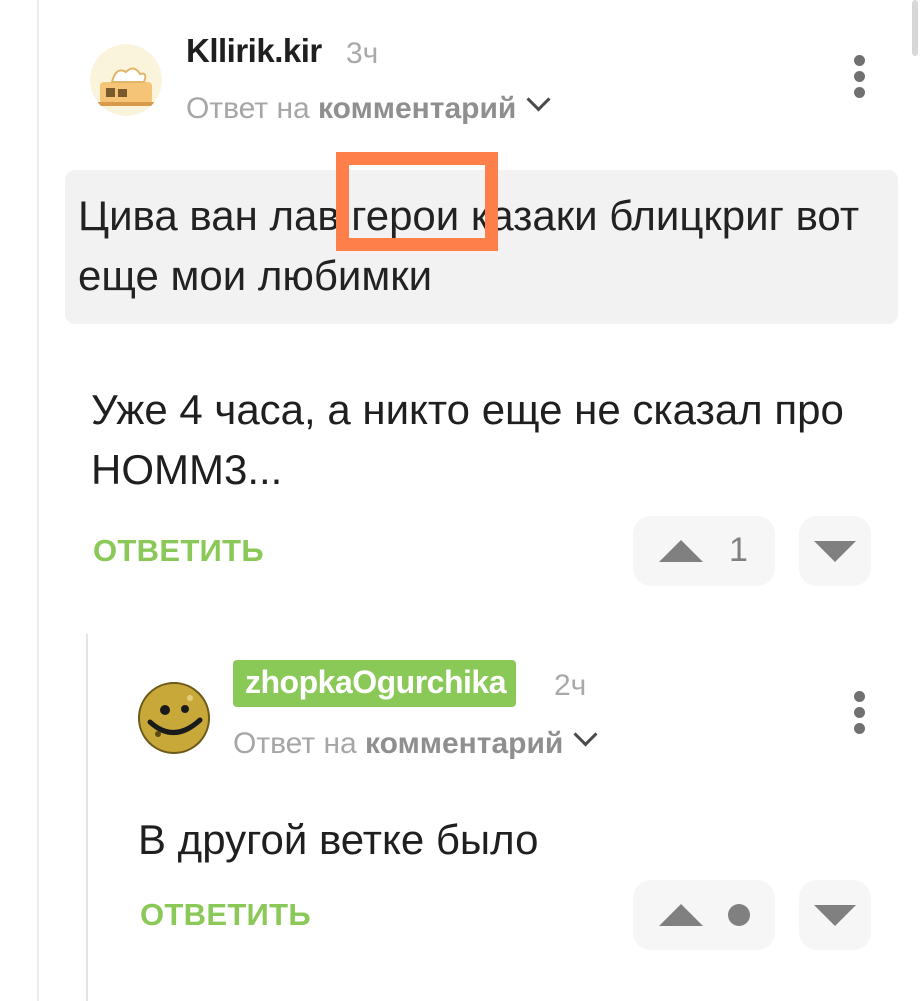 Image resolution: width=922 pixels, height=1001 pixels. What do you see at coordinates (417, 201) in the screenshot?
I see `highlight-annotation-box` at bounding box center [417, 201].